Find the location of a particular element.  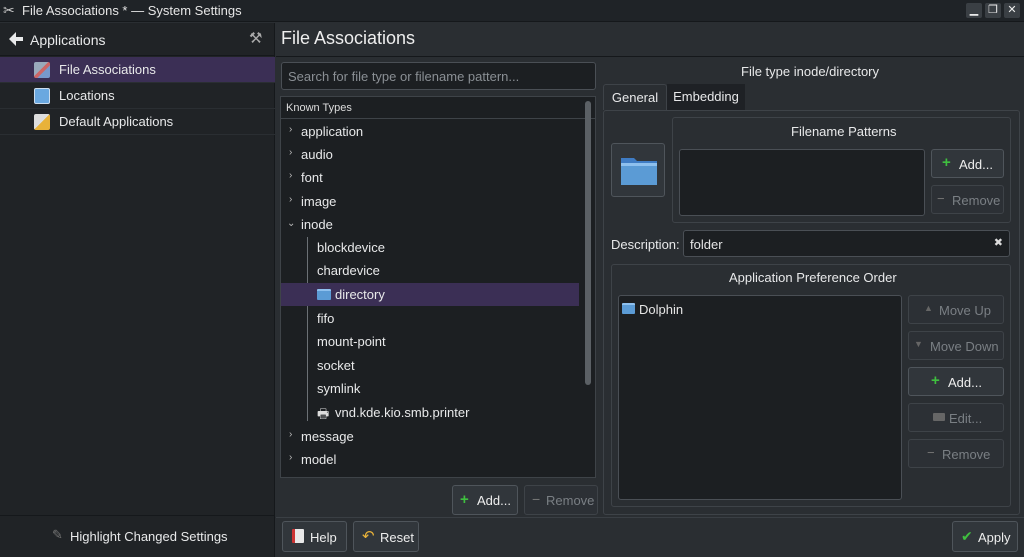

tree-row-fifo: fifo is located at coordinates (430, 318).